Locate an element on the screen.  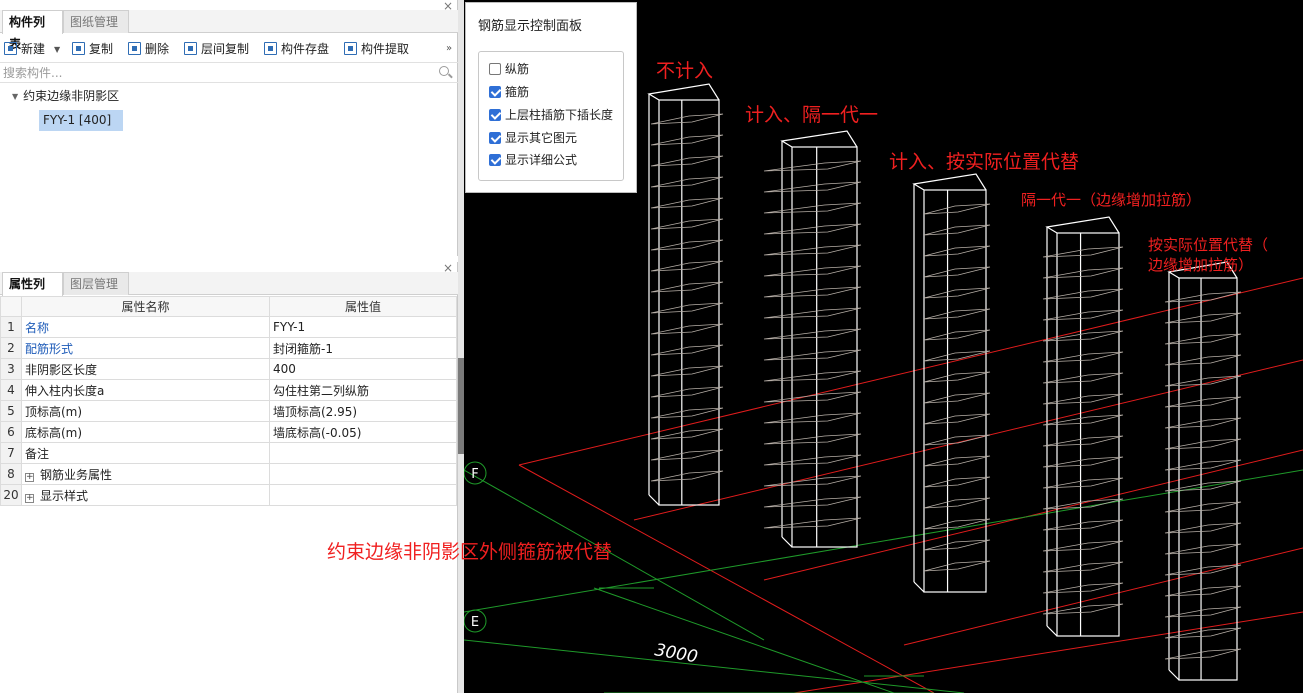
tab-property-list: 属性列表 is located at coordinates (32, 292).